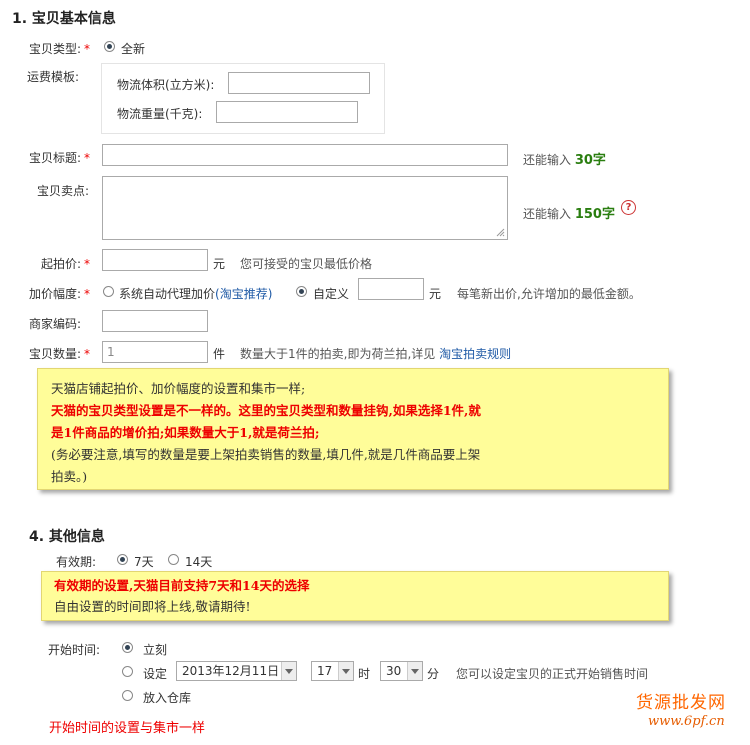  Describe the element at coordinates (331, 294) in the screenshot. I see `increment-custom-label: 自定义` at that location.